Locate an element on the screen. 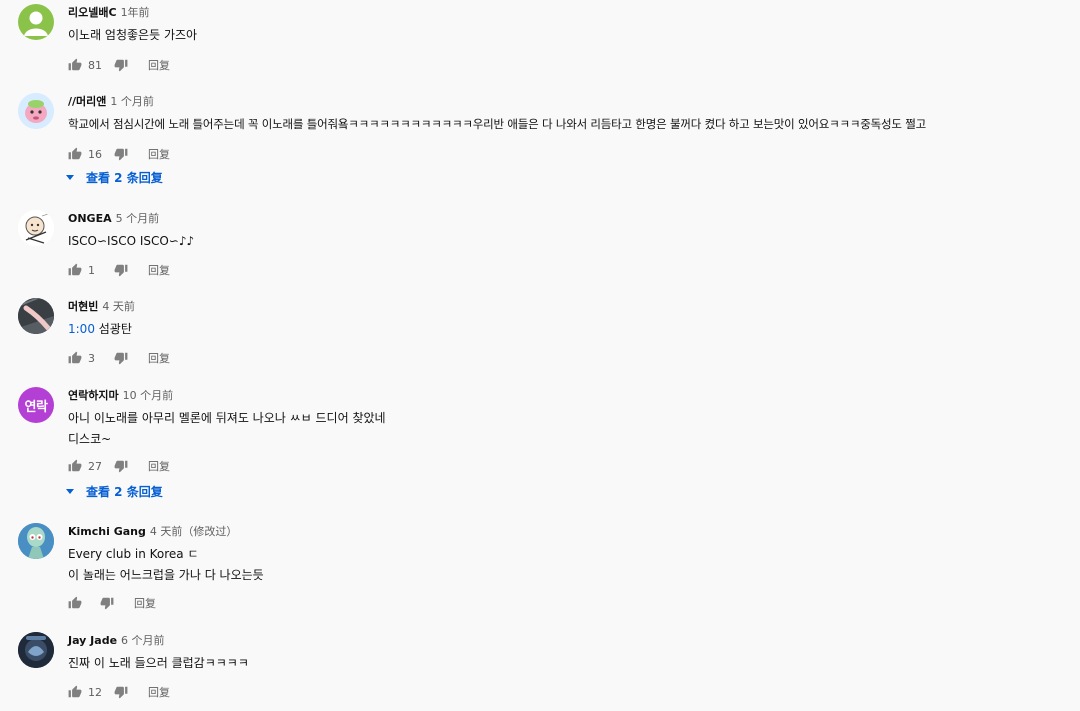 The image size is (1080, 711). avatar: 연락 is located at coordinates (36, 405).